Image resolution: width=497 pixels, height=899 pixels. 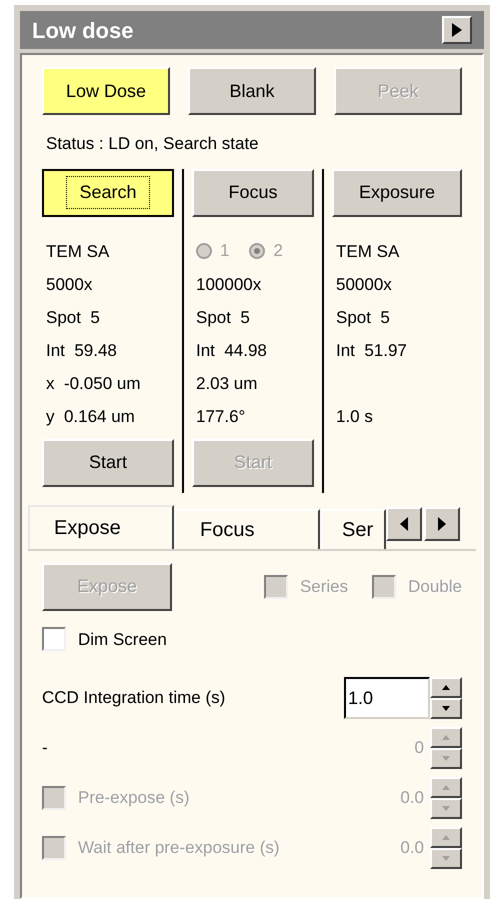 I want to click on setting-label: Wait after pre-exposure (s), so click(x=179, y=848).